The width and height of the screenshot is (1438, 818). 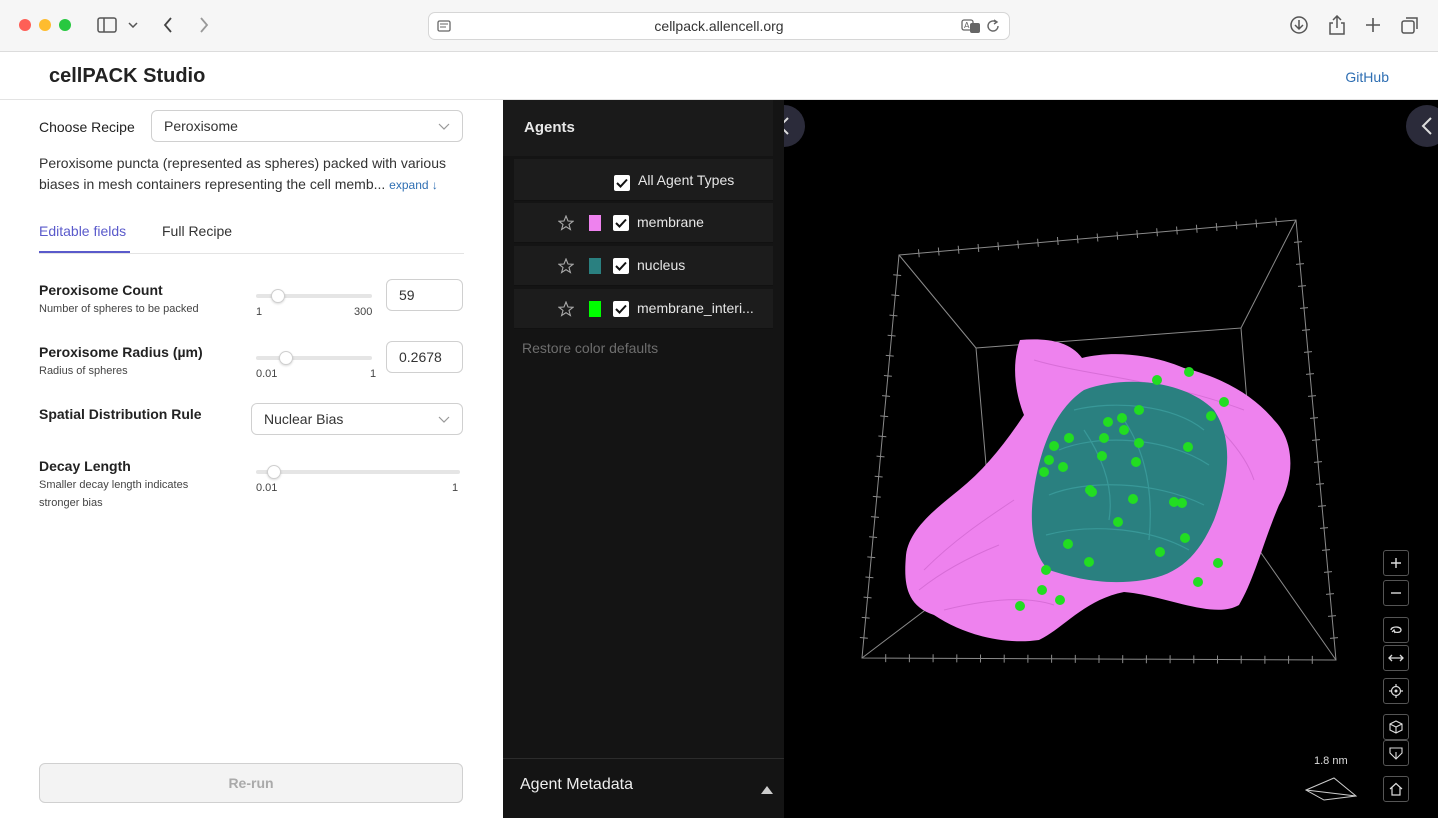 I want to click on agent-metadata-section: Agent Metadata, so click(x=643, y=788).